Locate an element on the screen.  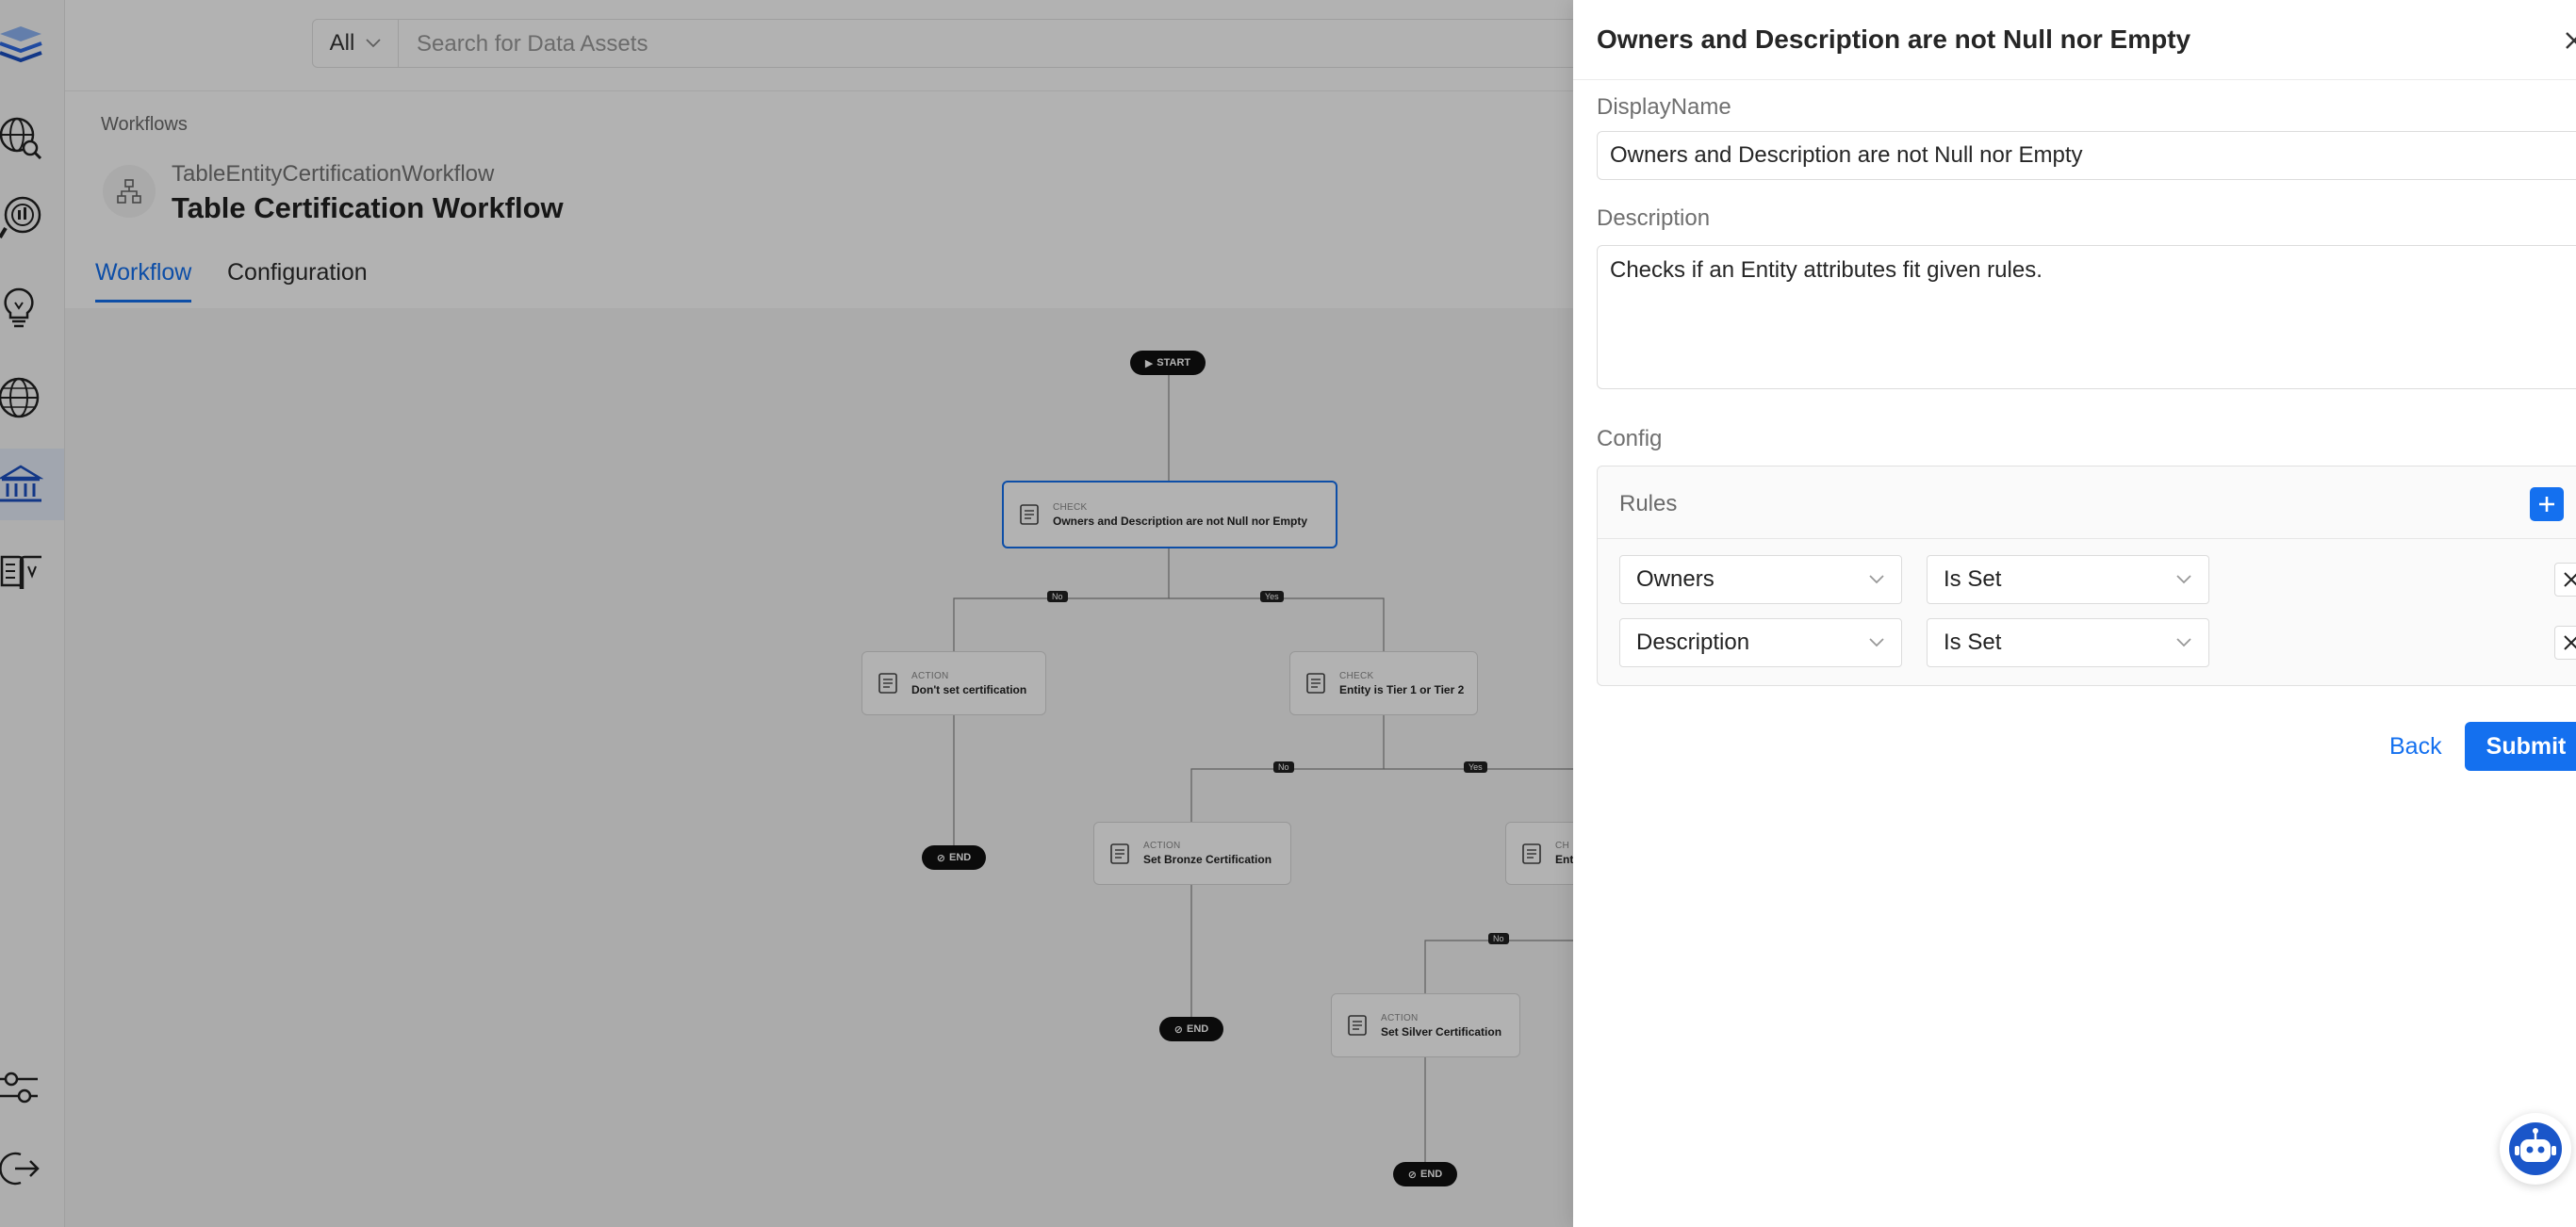
assistant-bot-button is located at coordinates (2535, 1149).